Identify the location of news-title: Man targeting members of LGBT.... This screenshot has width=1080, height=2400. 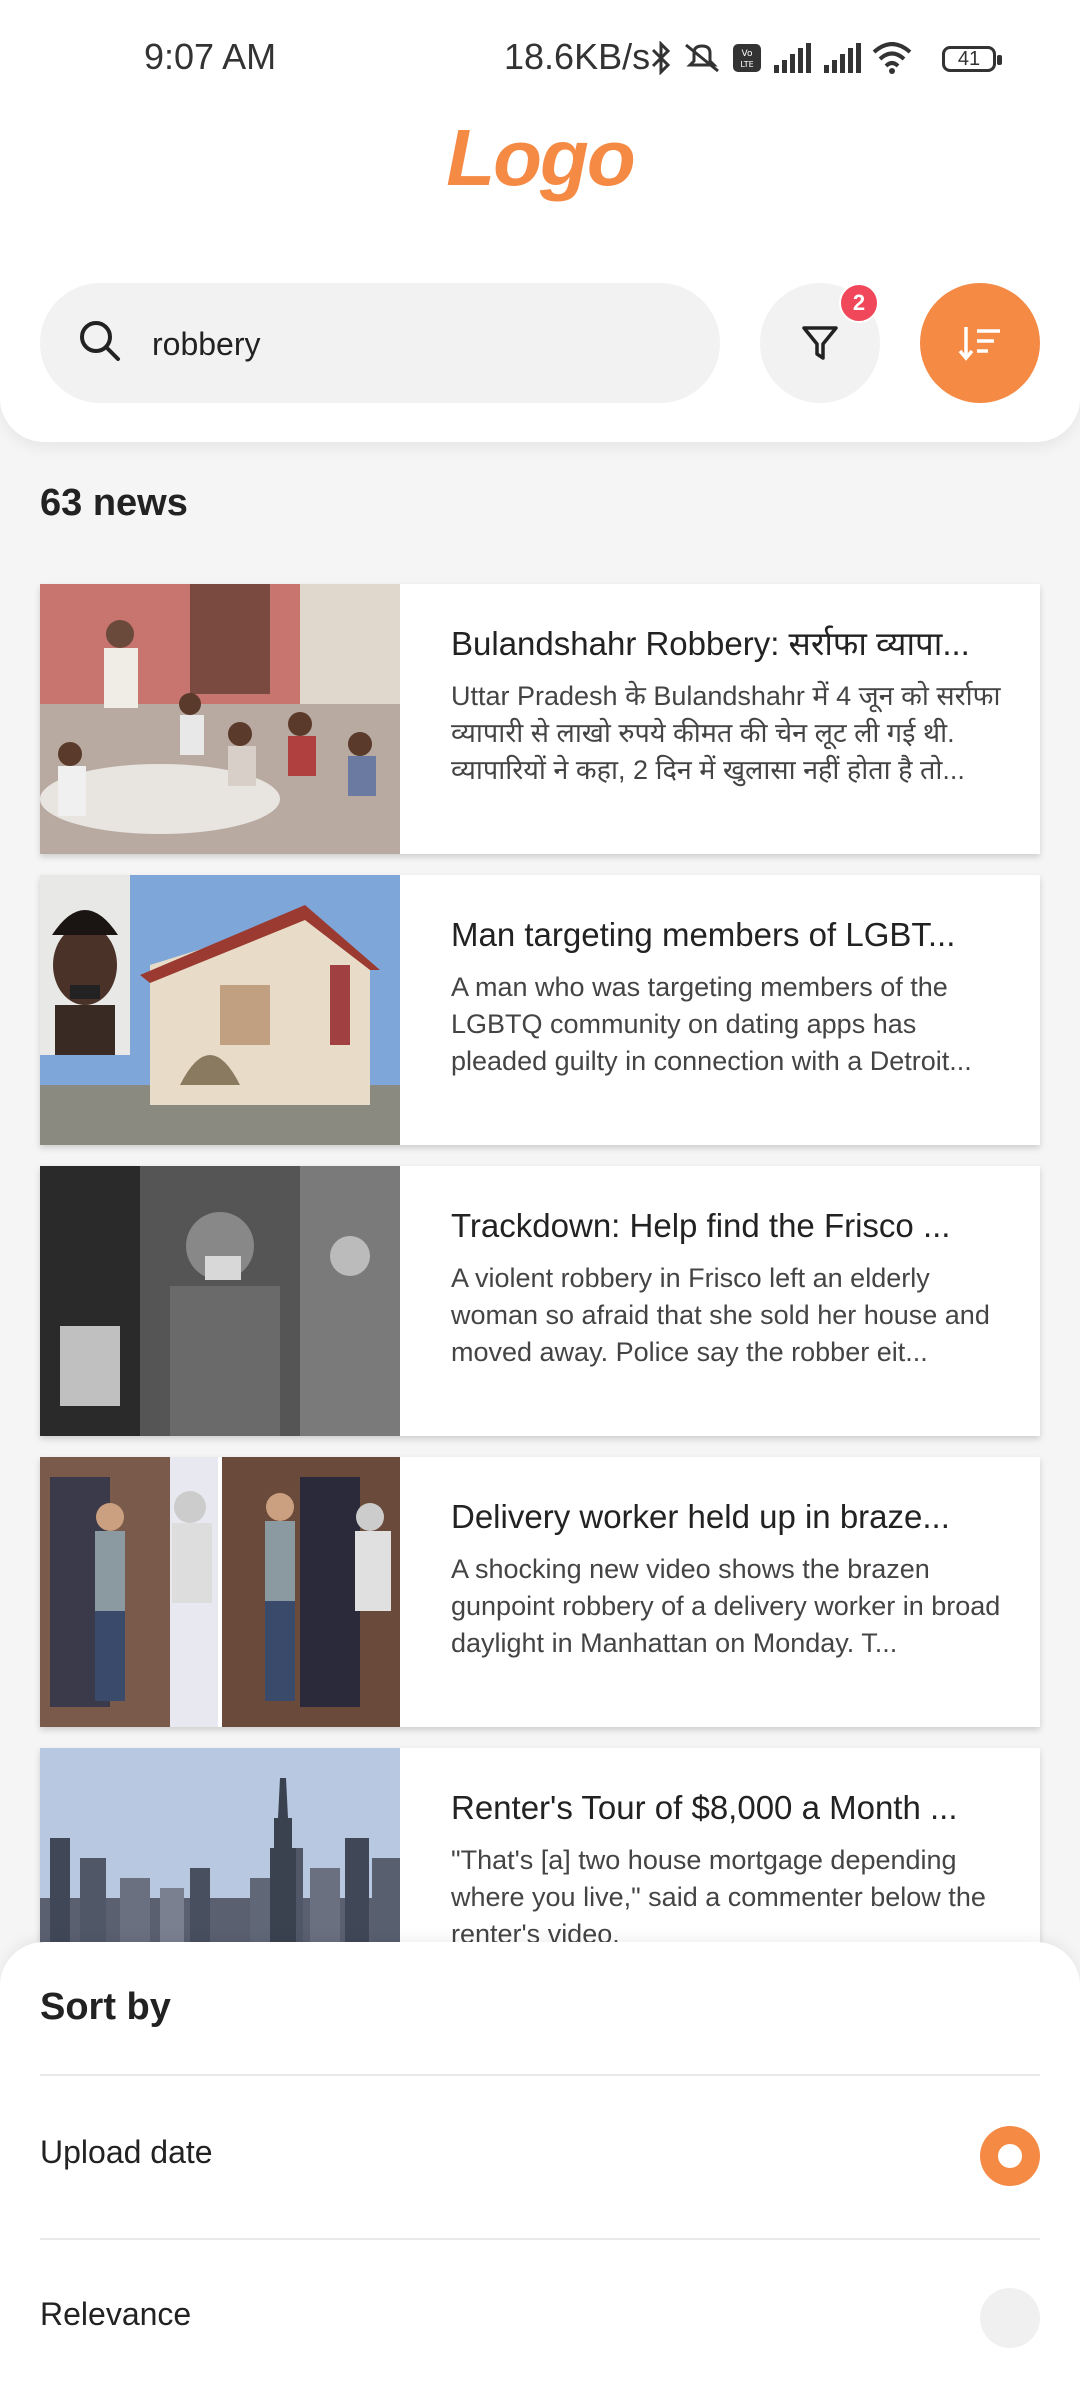
(703, 934).